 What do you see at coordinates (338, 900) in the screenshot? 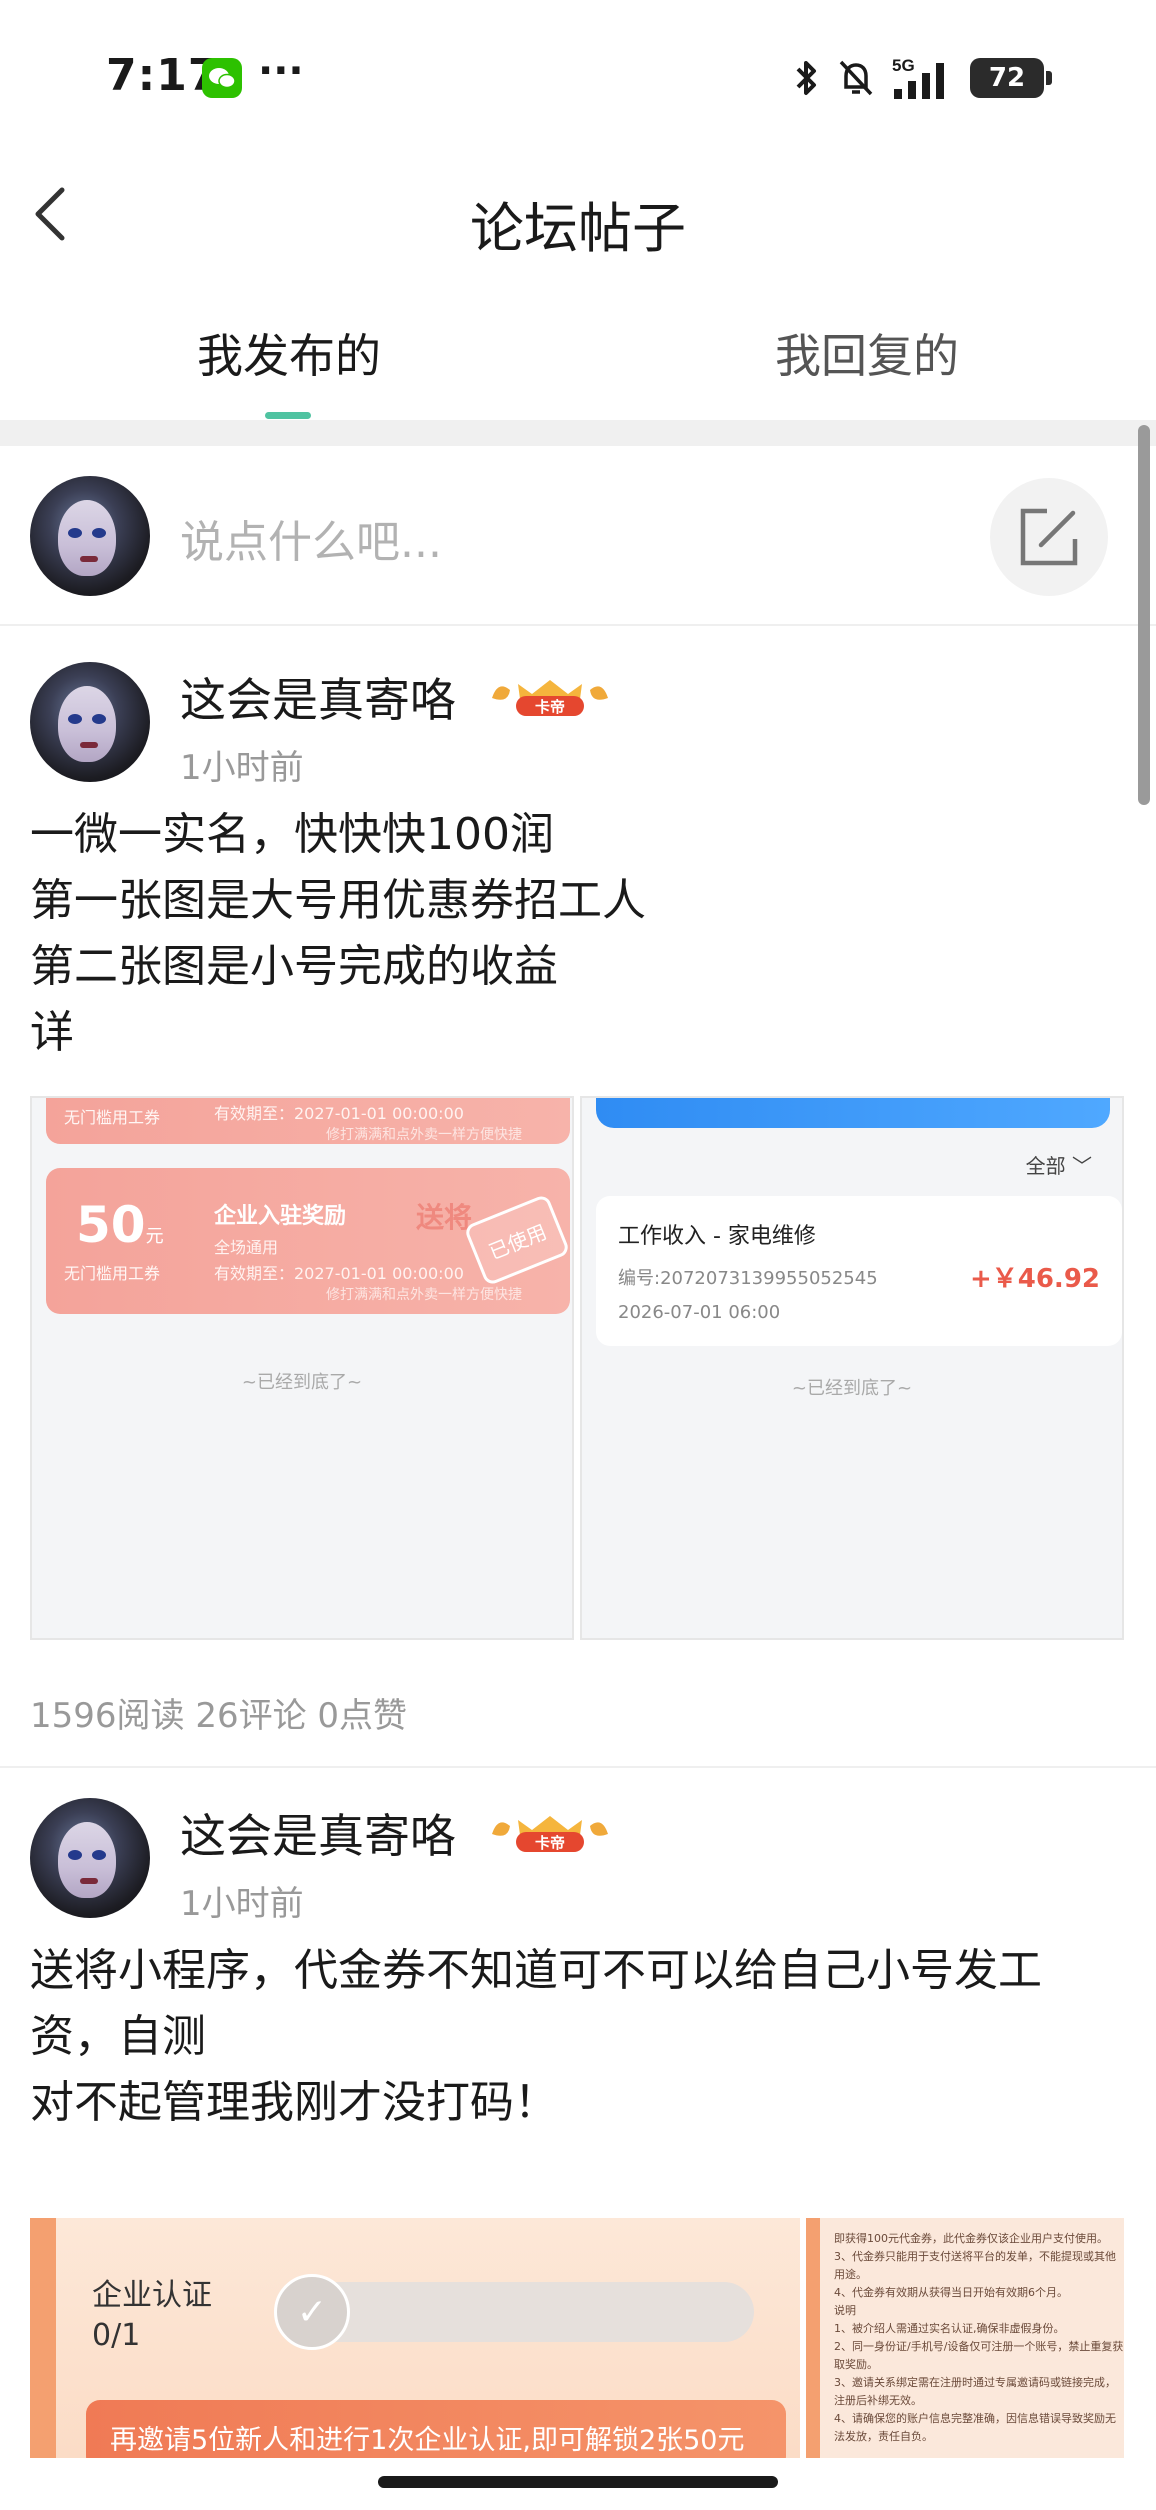
I see `post-body-line: 第一张图是大号用优惠券招工人` at bounding box center [338, 900].